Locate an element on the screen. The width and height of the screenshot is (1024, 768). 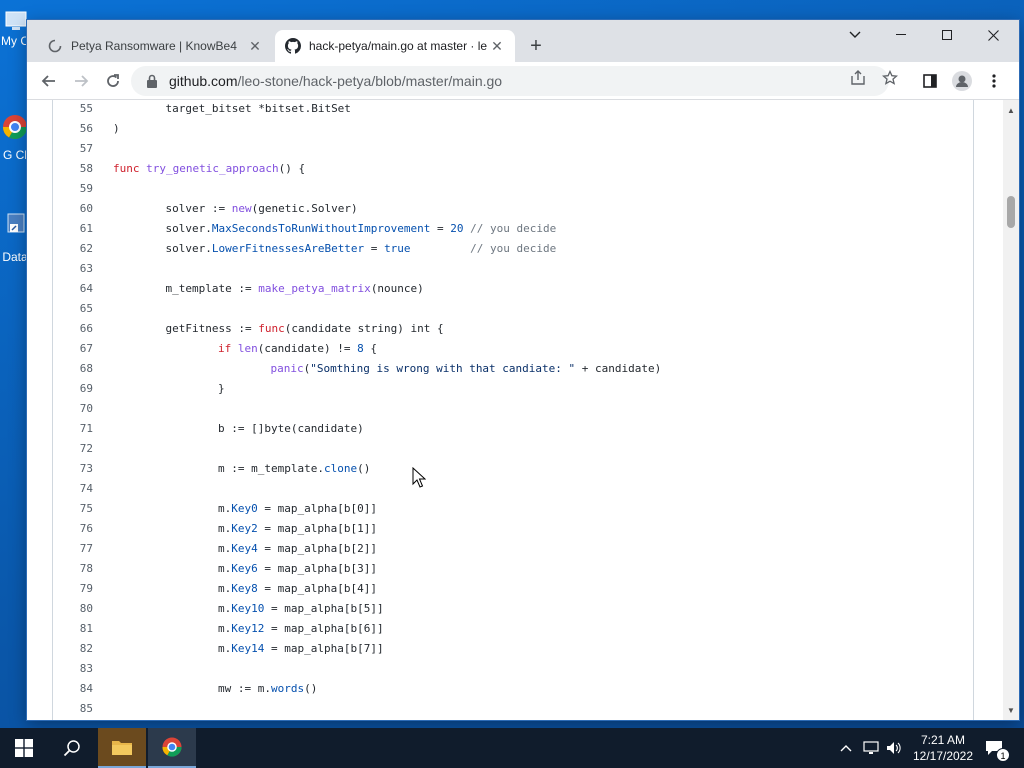
code-text: func try_genetic_approach() { is located at coordinates (209, 169).